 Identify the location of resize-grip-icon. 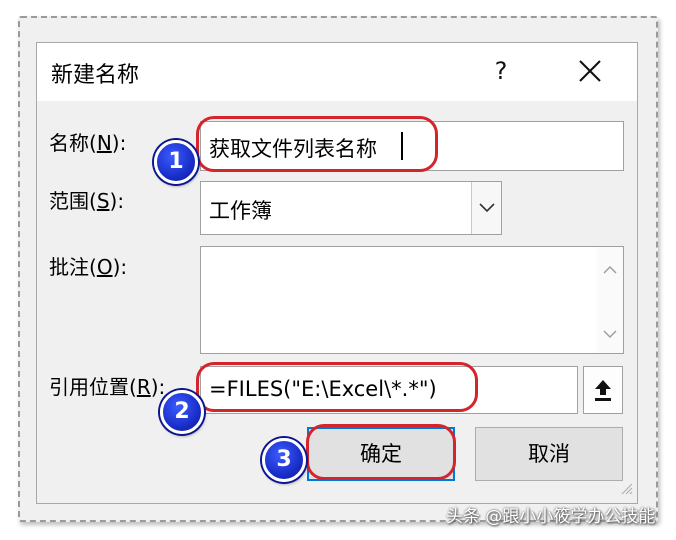
(626, 489).